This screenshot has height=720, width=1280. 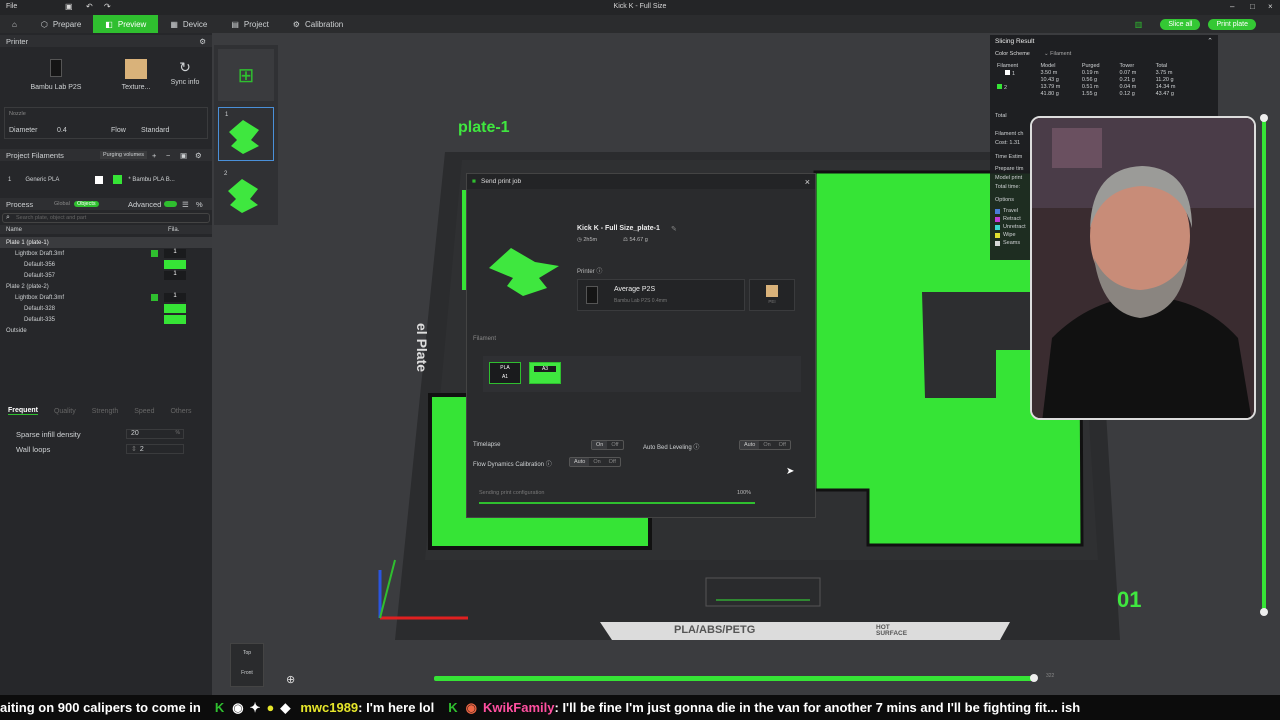 I want to click on tab-device: ▦ Device, so click(x=188, y=24).